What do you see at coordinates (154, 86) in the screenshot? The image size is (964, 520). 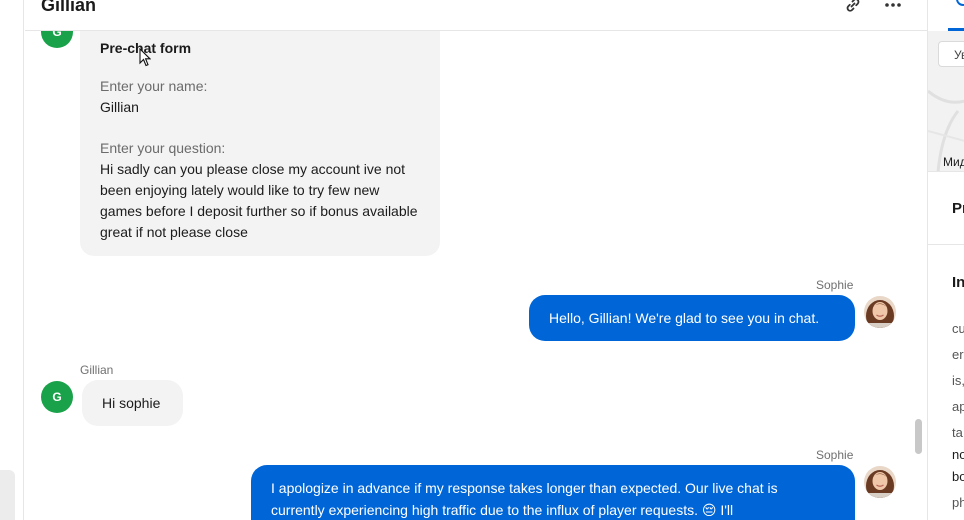 I see `name-label: Enter your name:` at bounding box center [154, 86].